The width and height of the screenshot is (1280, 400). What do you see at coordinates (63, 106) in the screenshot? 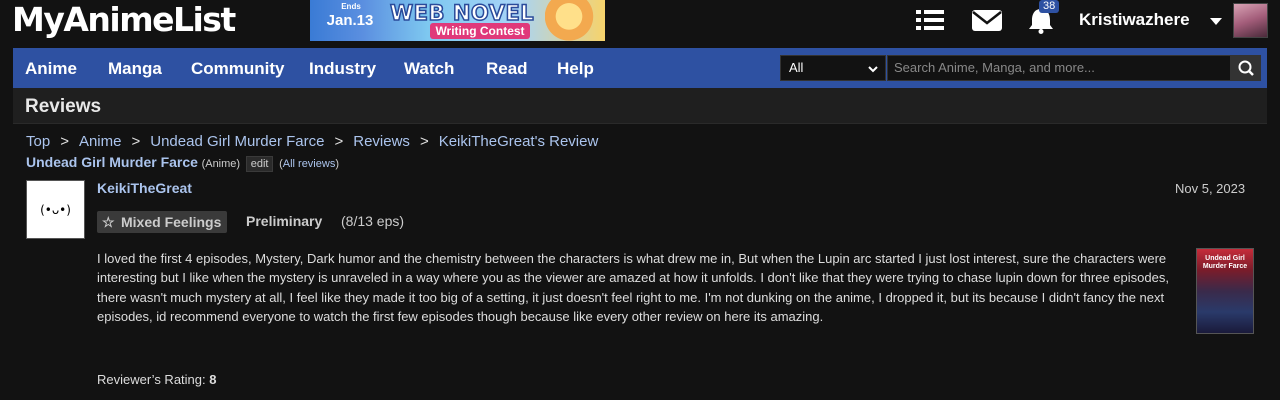
I see `page-title: Reviews` at bounding box center [63, 106].